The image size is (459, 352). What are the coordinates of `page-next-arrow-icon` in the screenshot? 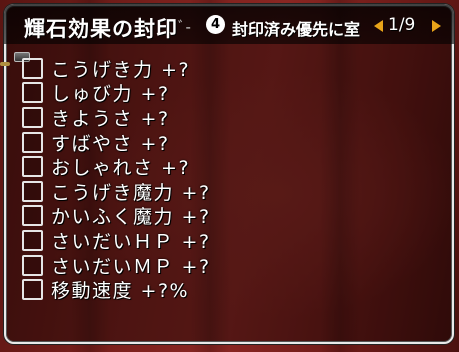 It's located at (436, 26).